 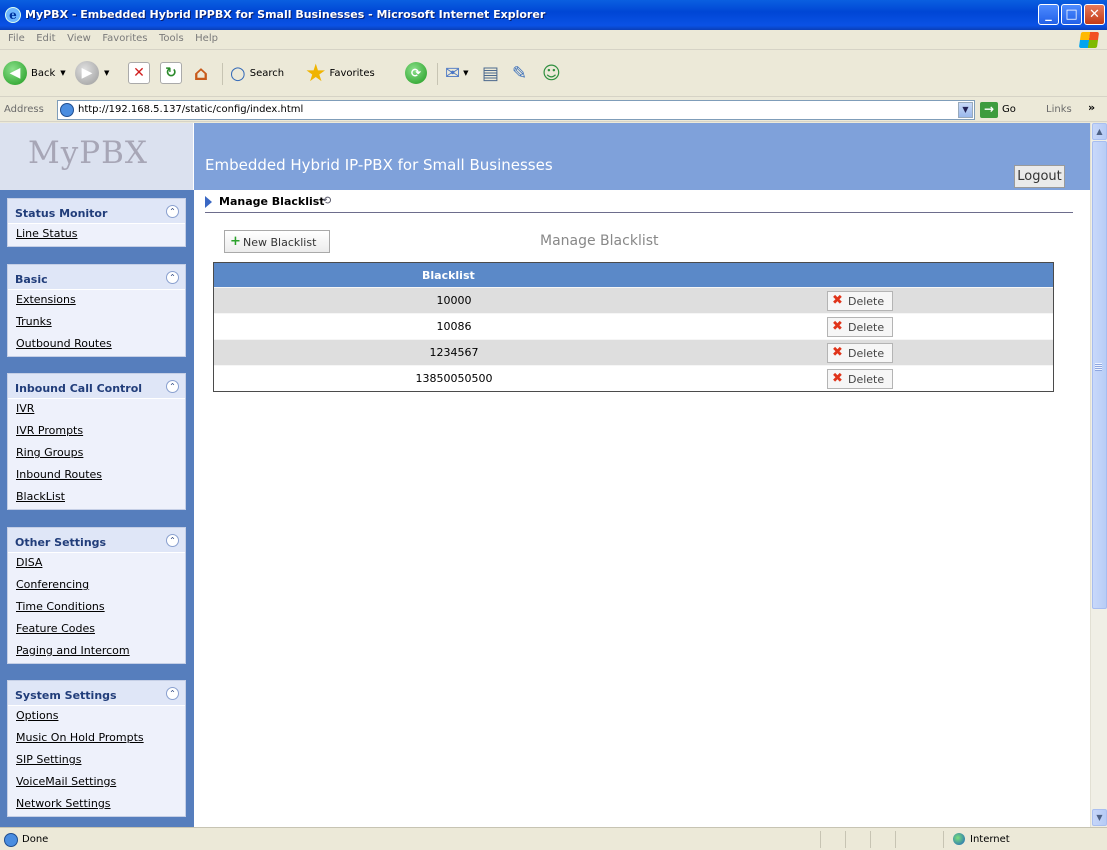 I want to click on table-row: 10086 ✖ Delete, so click(x=633, y=326).